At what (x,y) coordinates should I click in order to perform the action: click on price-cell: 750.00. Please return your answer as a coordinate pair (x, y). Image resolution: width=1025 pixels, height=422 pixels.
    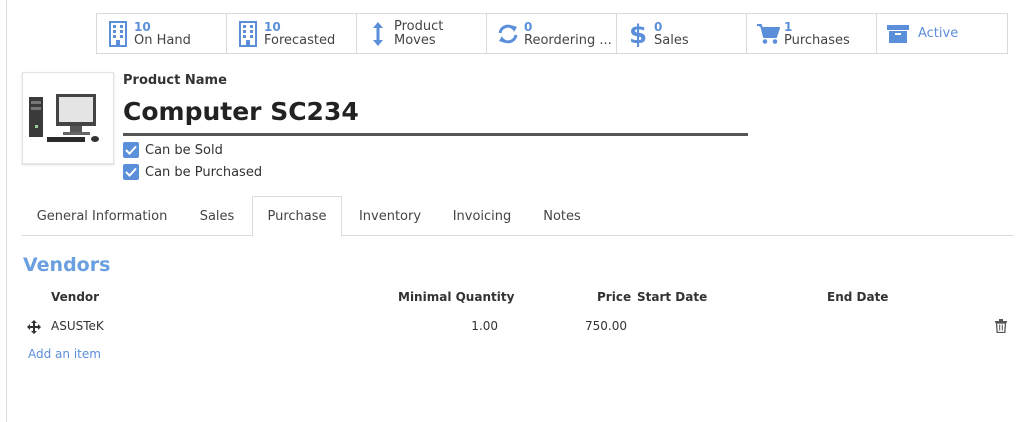
    Looking at the image, I should click on (603, 326).